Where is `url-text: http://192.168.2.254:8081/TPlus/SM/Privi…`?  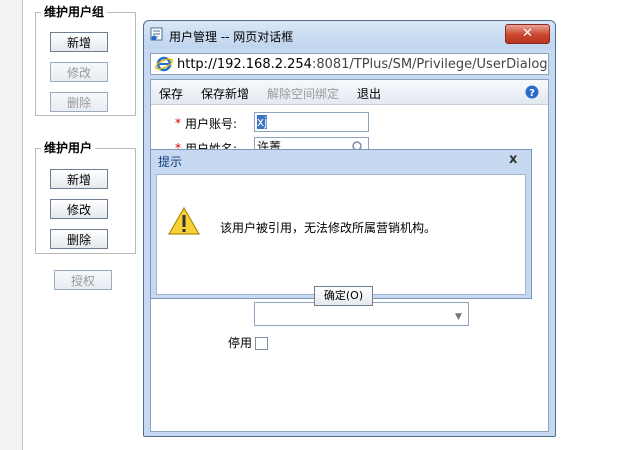
url-text: http://192.168.2.254:8081/TPlus/SM/Privi… is located at coordinates (362, 64).